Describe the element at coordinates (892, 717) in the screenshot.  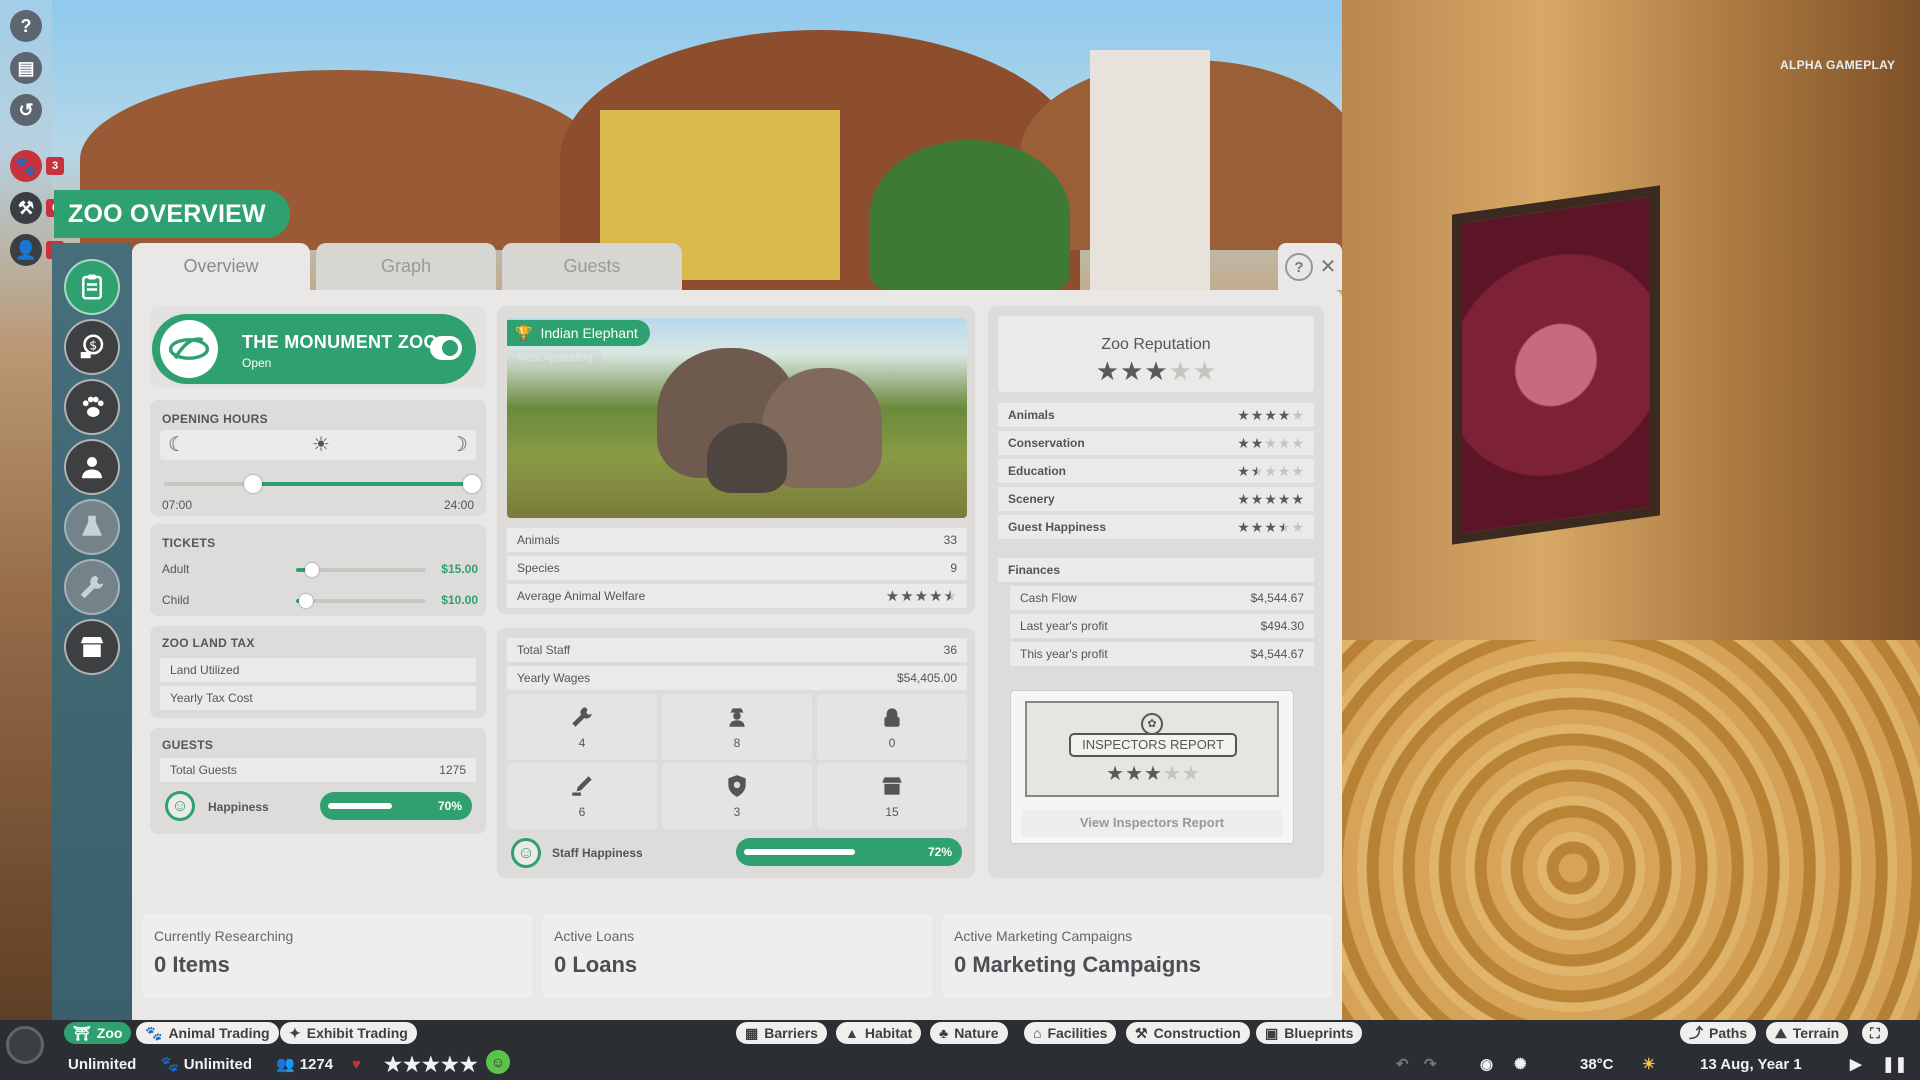
I see `vendor-icon` at that location.